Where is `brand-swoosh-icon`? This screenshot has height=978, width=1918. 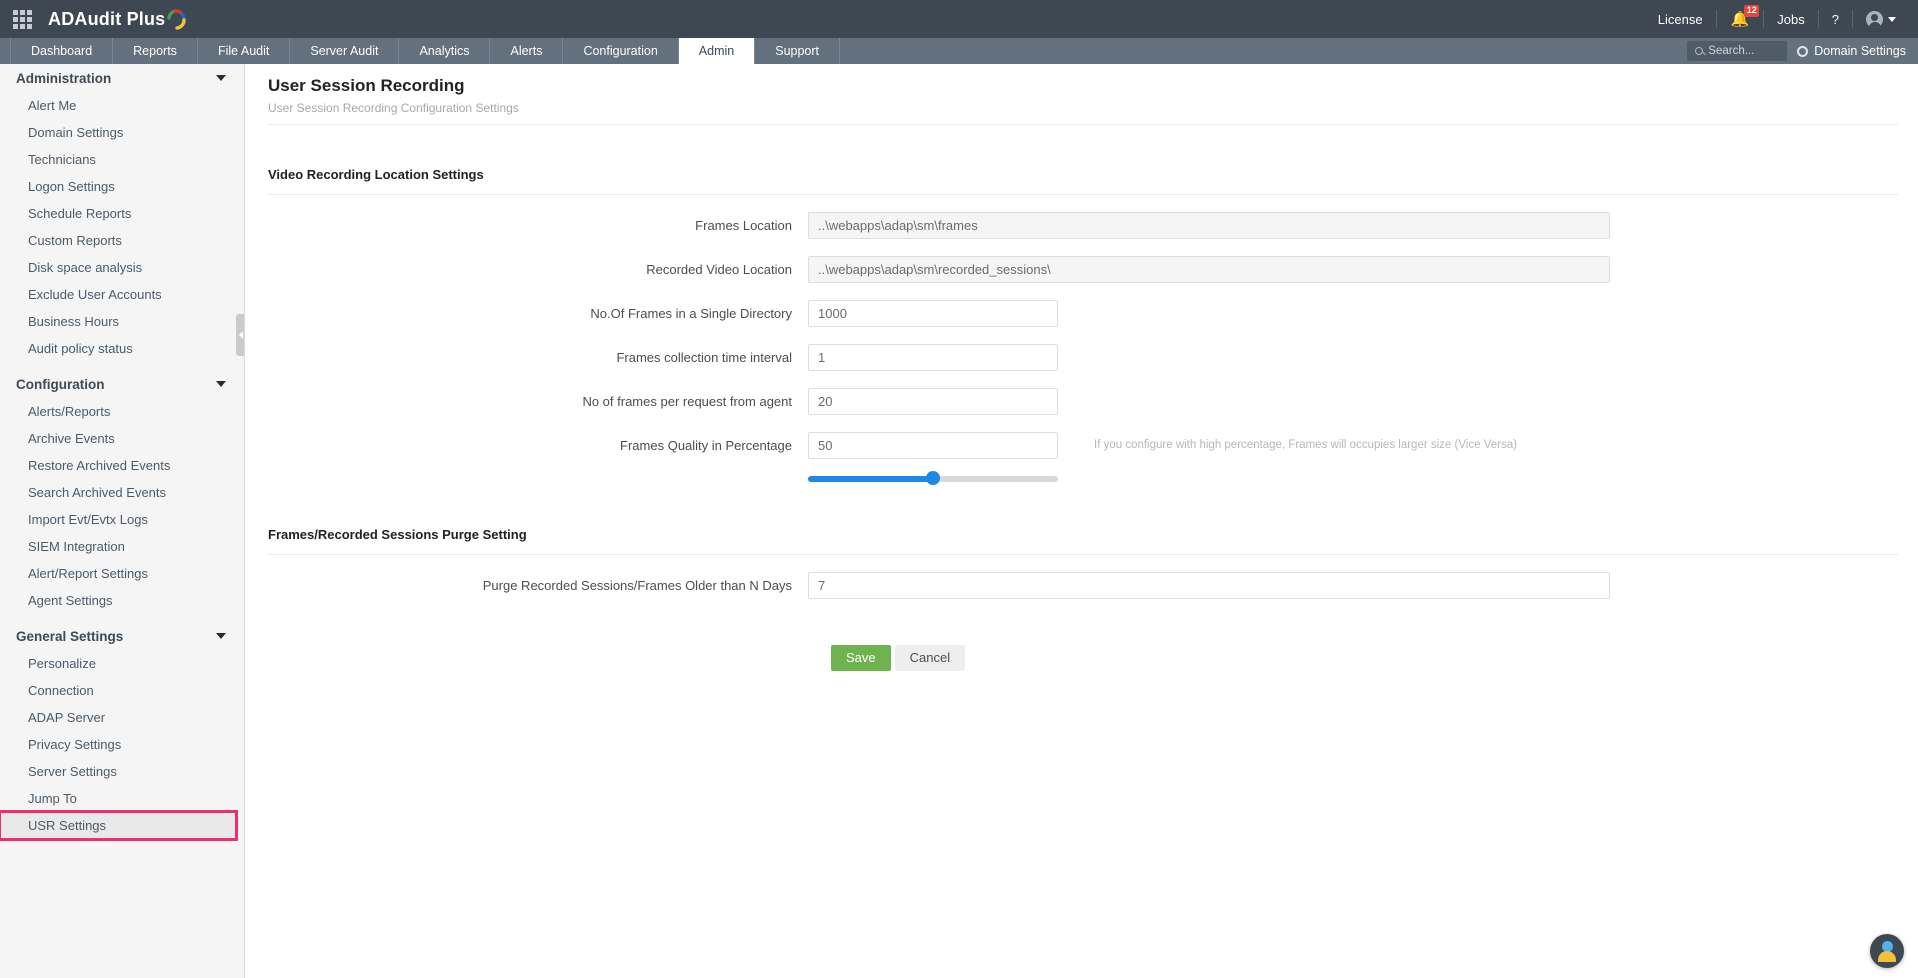 brand-swoosh-icon is located at coordinates (177, 19).